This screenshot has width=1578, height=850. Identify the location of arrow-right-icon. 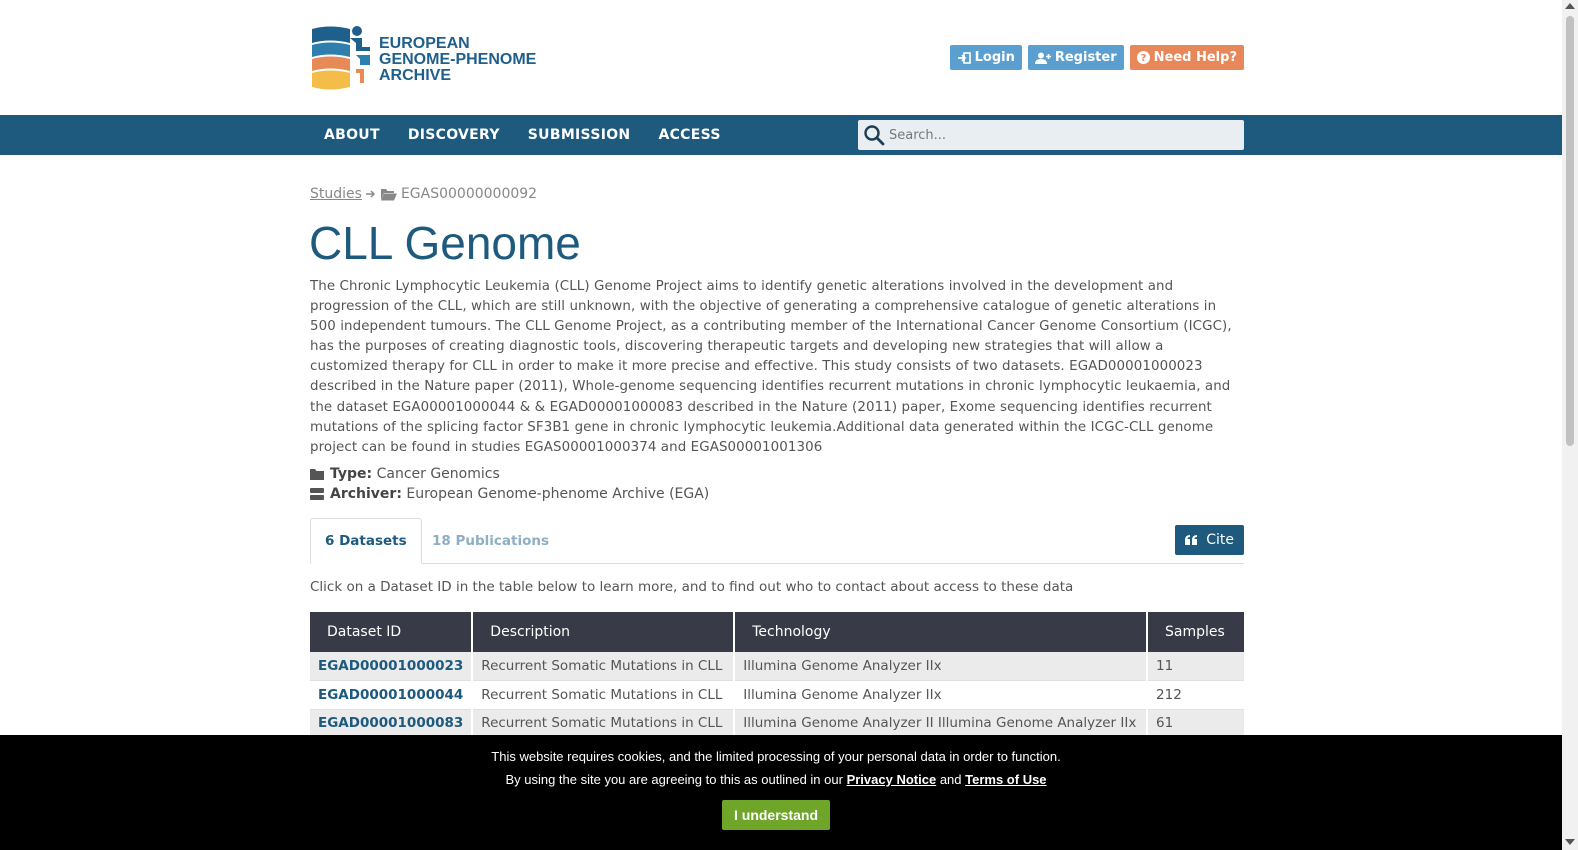
(370, 194).